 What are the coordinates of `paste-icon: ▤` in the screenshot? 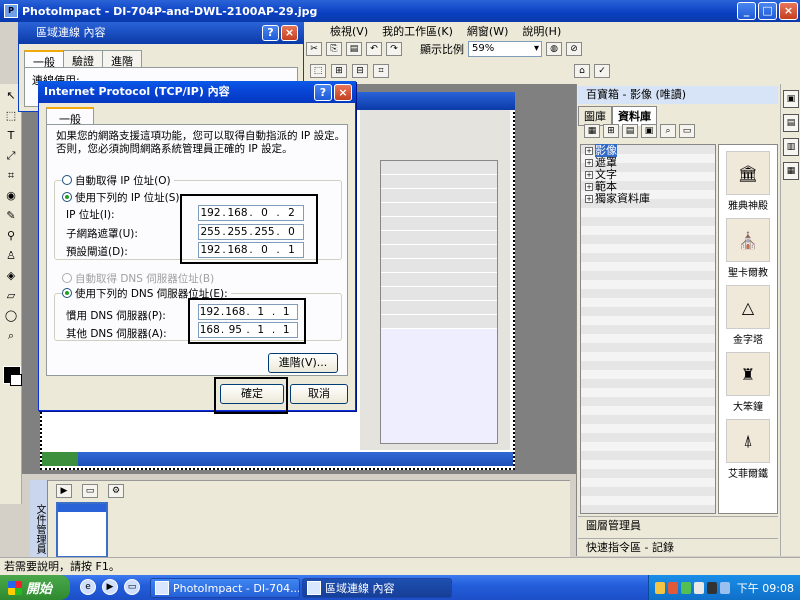 It's located at (354, 49).